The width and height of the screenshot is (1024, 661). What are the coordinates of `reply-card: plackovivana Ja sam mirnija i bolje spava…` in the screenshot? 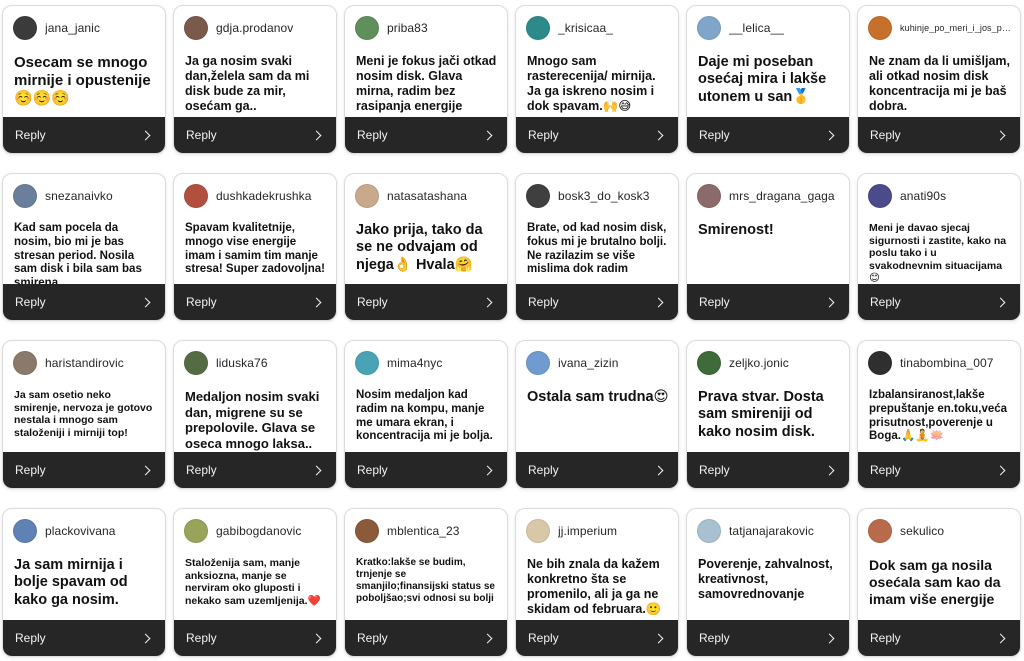 It's located at (84, 582).